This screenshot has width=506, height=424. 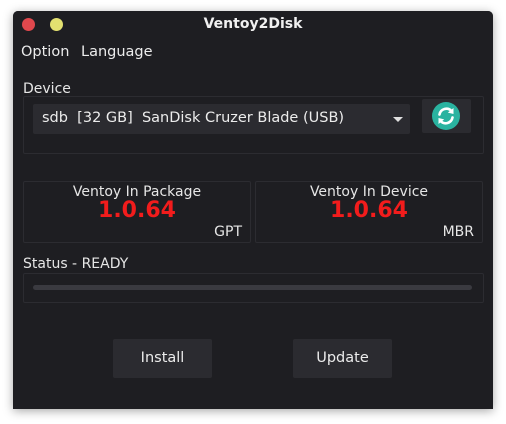 I want to click on device-select: sdb [32 GB] SanDisk Cruzer Blade (USB), so click(x=221, y=119).